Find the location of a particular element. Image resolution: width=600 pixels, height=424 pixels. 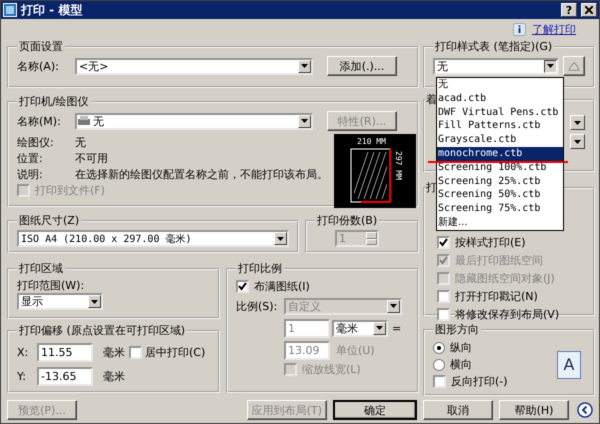

dropdown-option: Fill Patterns.ctb is located at coordinates (500, 126).